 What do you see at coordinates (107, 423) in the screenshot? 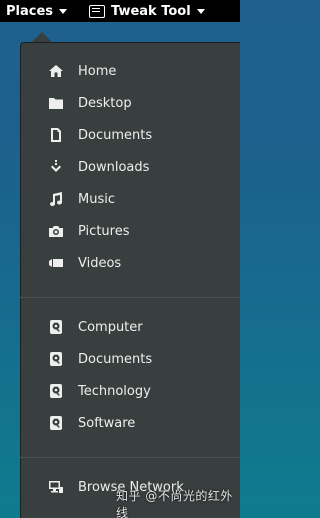
I see `menu-item-label: Software` at bounding box center [107, 423].